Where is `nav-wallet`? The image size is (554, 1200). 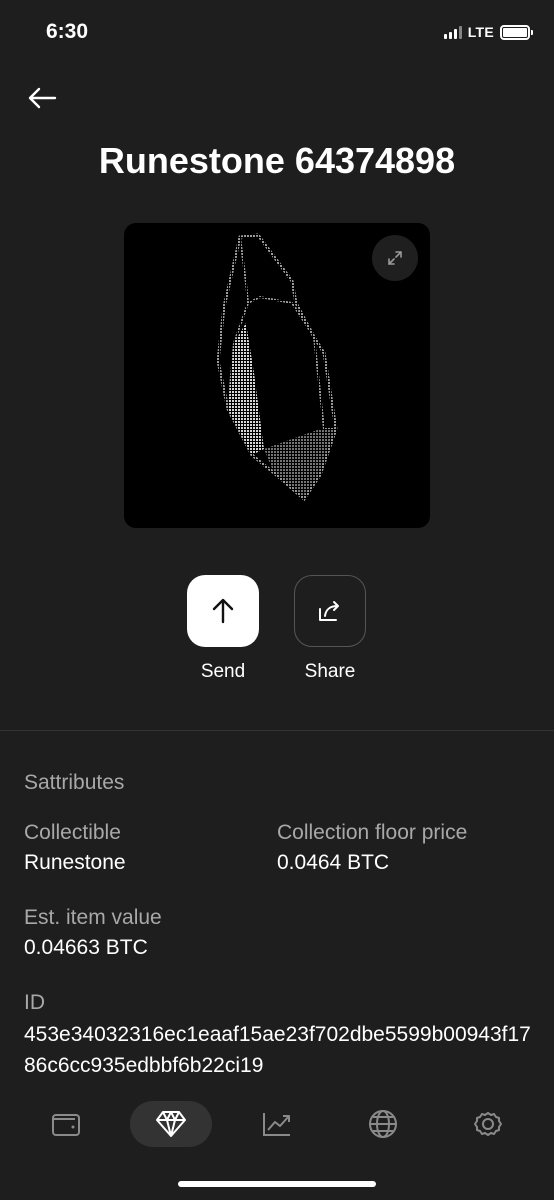
nav-wallet is located at coordinates (66, 1124).